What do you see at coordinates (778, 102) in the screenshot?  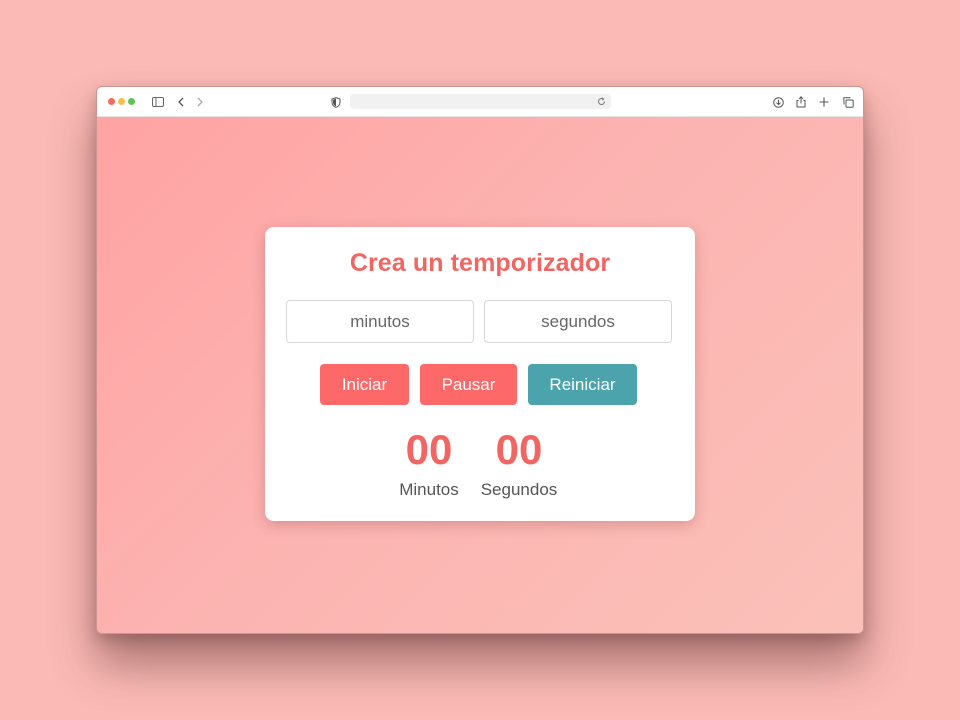 I see `download-icon` at bounding box center [778, 102].